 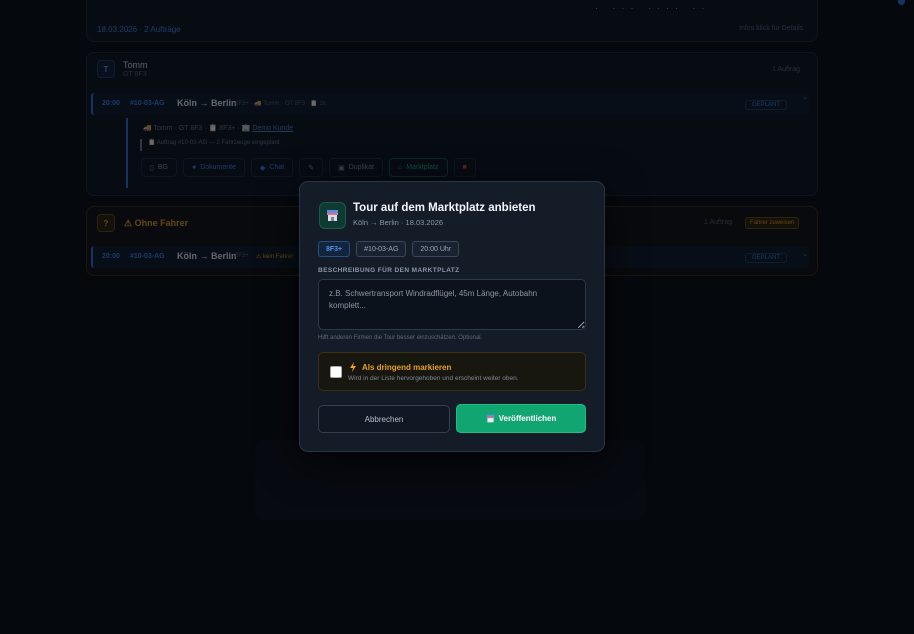 I want to click on unassigned-count: 1 Auftrag, so click(x=718, y=222).